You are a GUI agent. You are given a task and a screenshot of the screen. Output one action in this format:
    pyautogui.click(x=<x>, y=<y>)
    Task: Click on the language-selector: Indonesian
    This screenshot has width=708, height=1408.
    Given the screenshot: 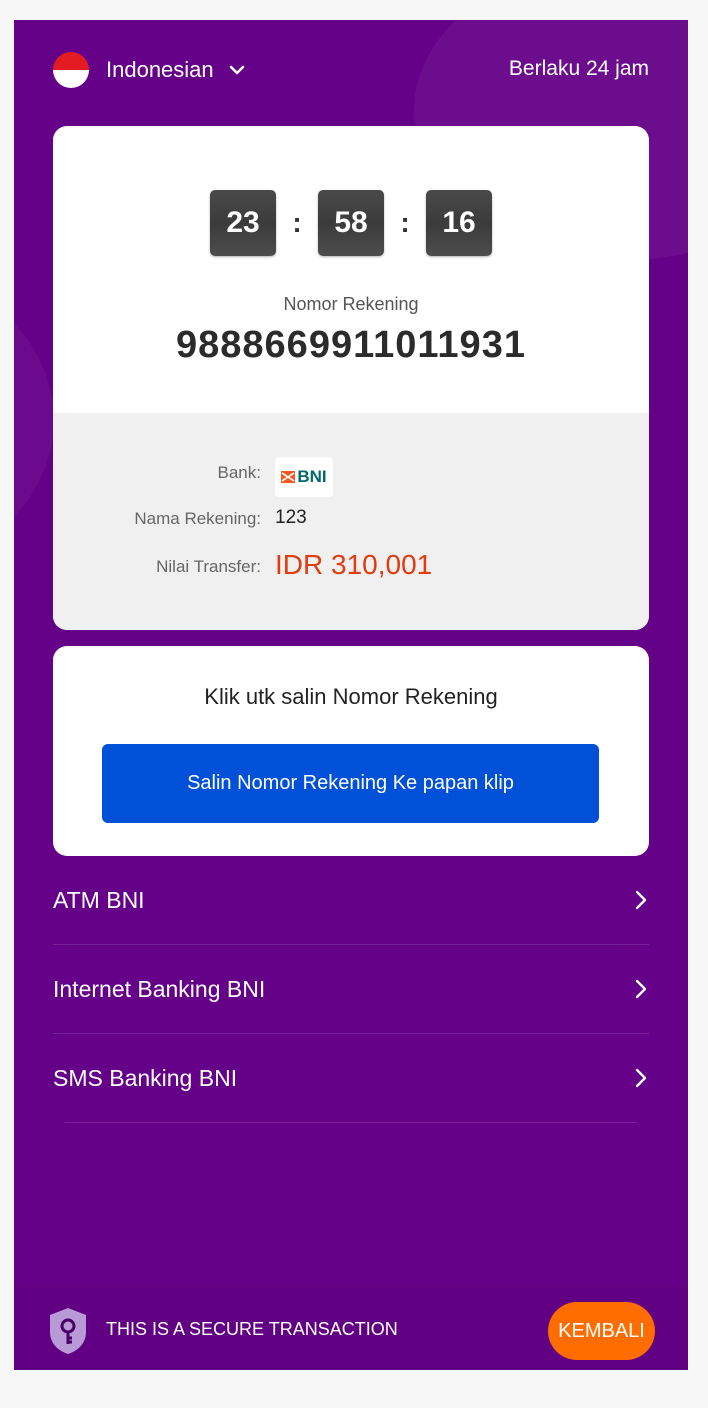 What is the action you would take?
    pyautogui.click(x=149, y=70)
    